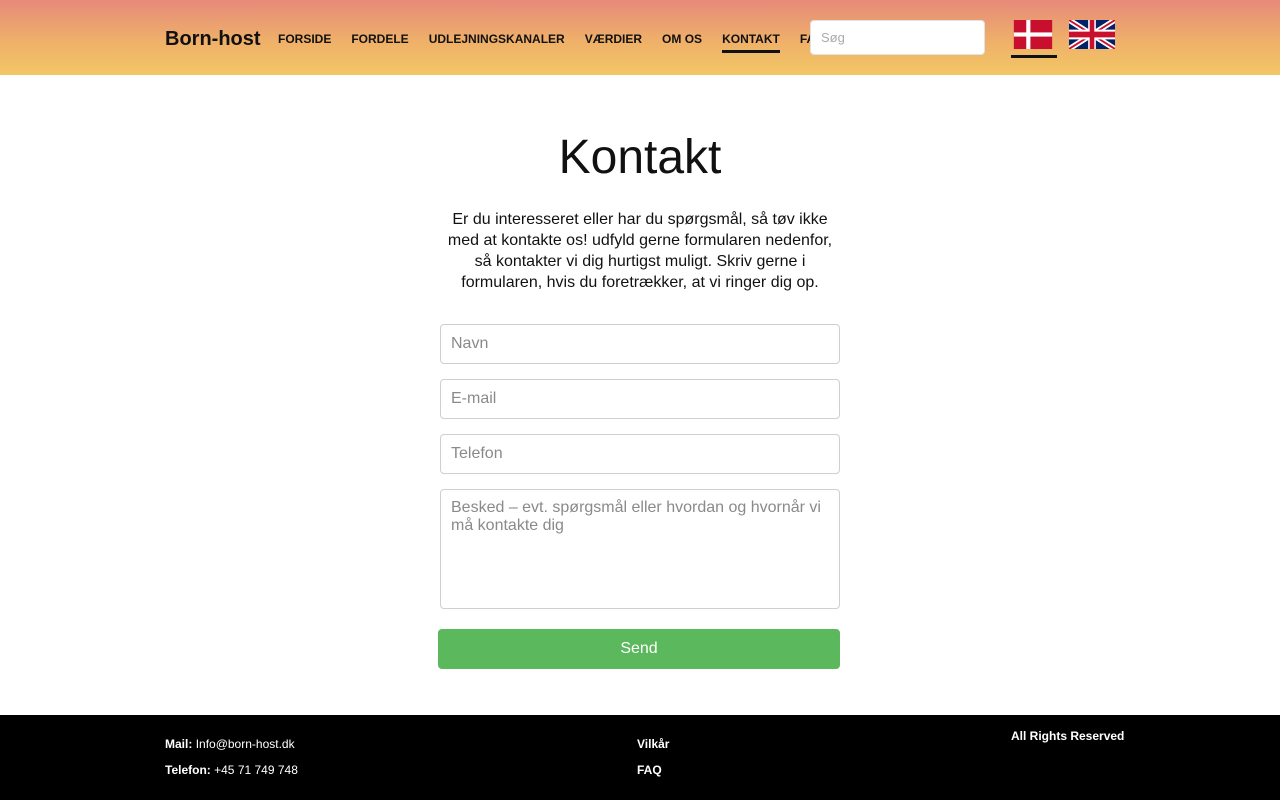 The width and height of the screenshot is (1280, 800). I want to click on footer-mail: Mail: Info@born-host.dk, so click(230, 744).